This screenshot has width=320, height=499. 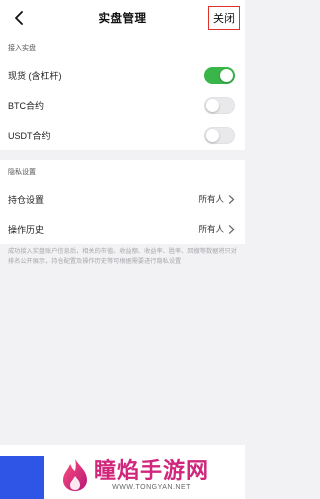 What do you see at coordinates (224, 18) in the screenshot?
I see `close-button: 关闭` at bounding box center [224, 18].